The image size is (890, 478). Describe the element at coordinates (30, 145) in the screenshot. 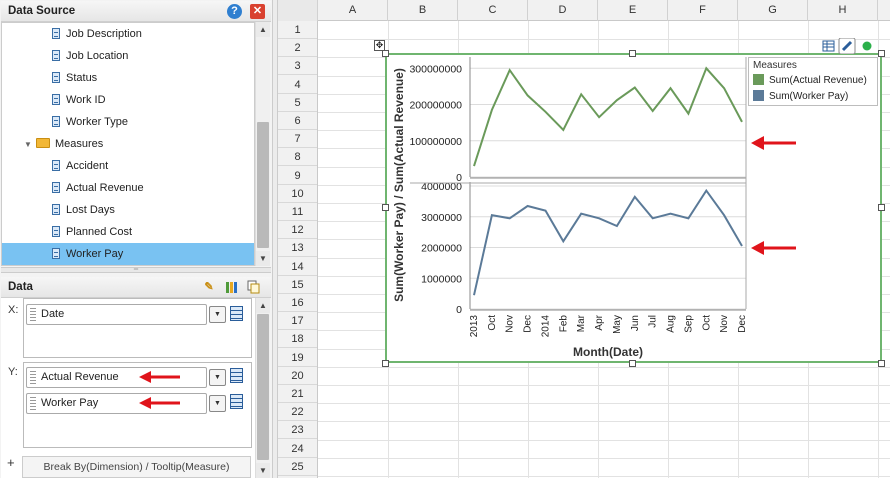

I see `expand-triangle-icon: ▼` at that location.